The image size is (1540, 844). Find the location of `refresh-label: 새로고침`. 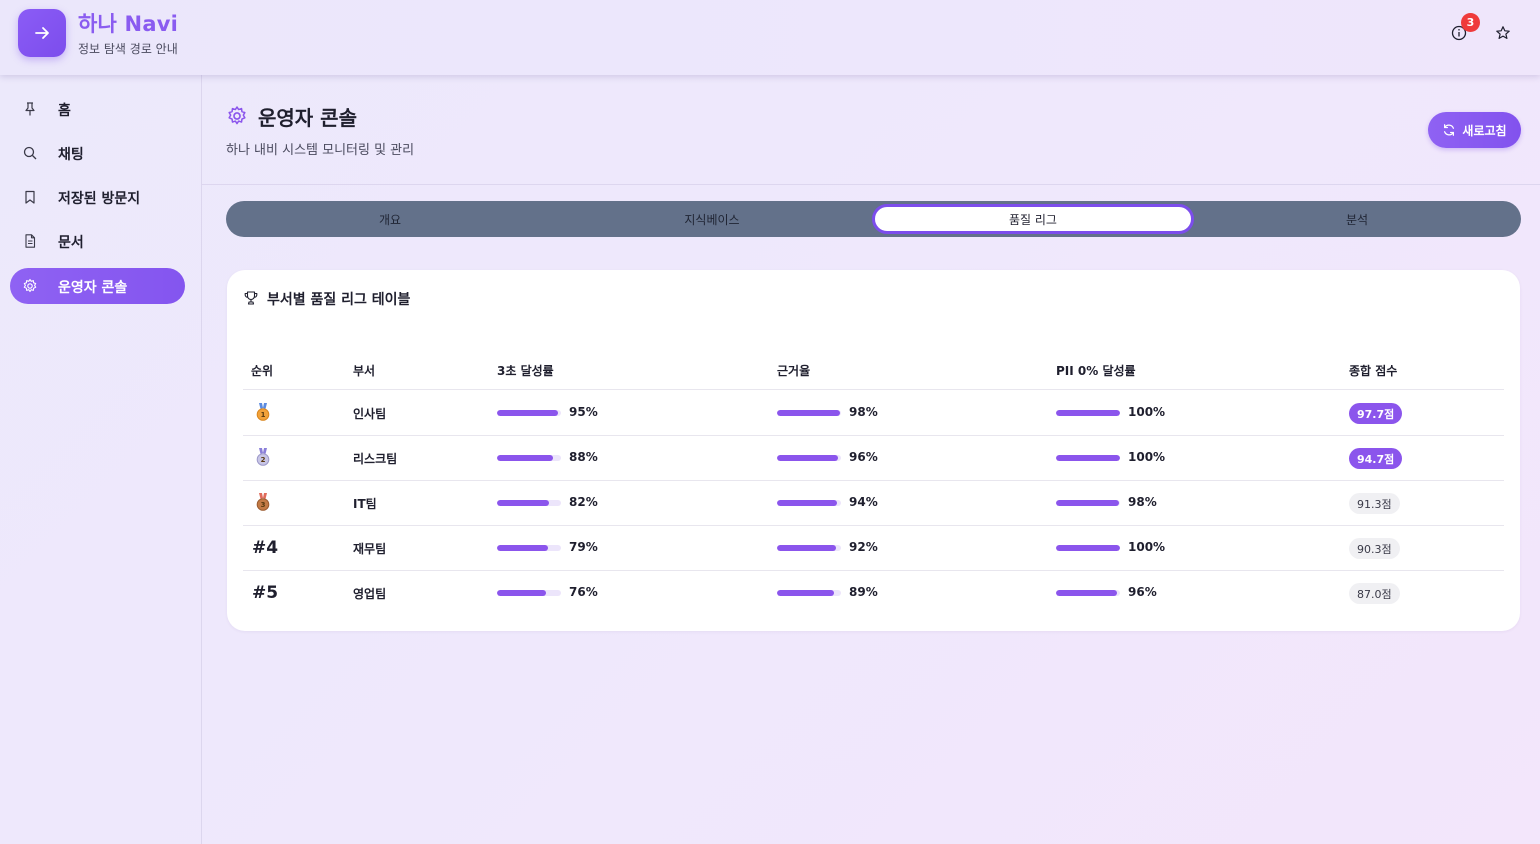

refresh-label: 새로고침 is located at coordinates (1484, 130).